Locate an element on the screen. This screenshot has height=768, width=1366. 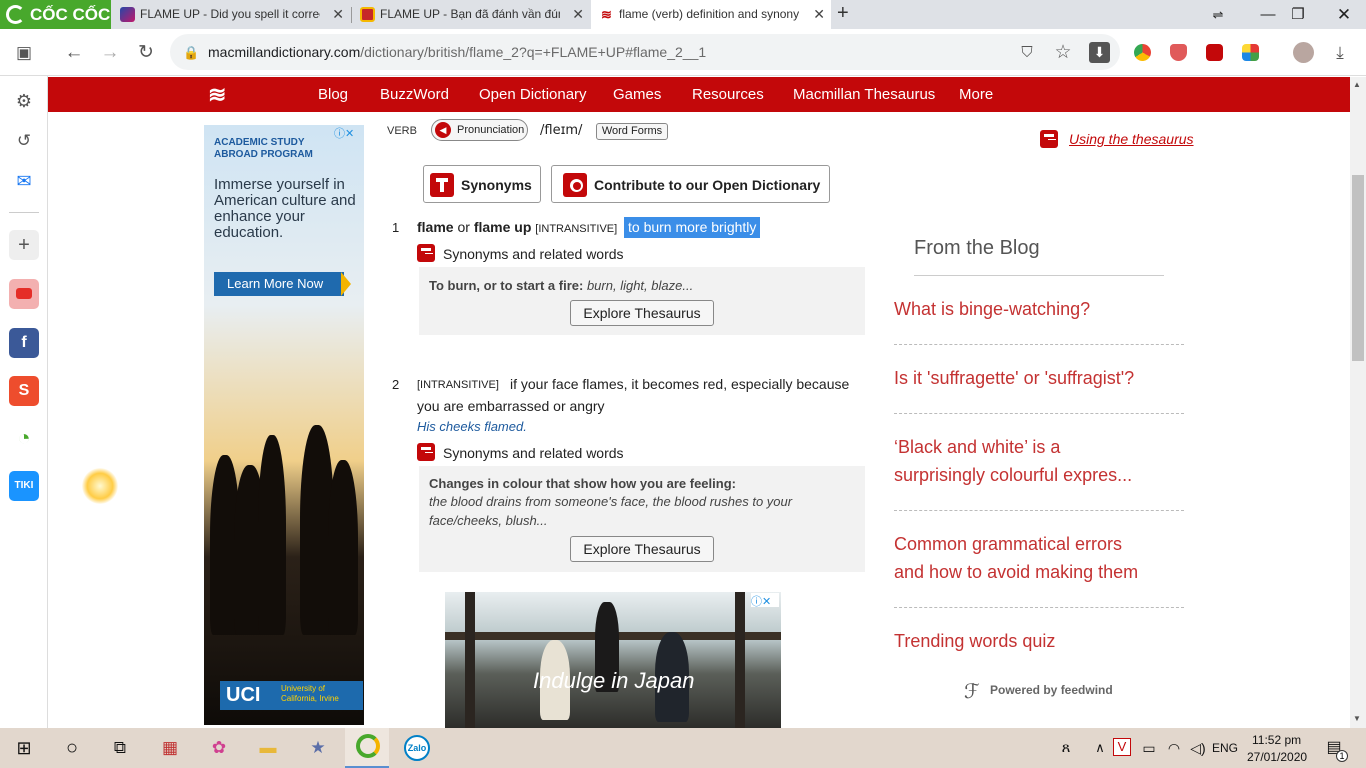
clock-date: 27/01/2020 is located at coordinates (1277, 757).